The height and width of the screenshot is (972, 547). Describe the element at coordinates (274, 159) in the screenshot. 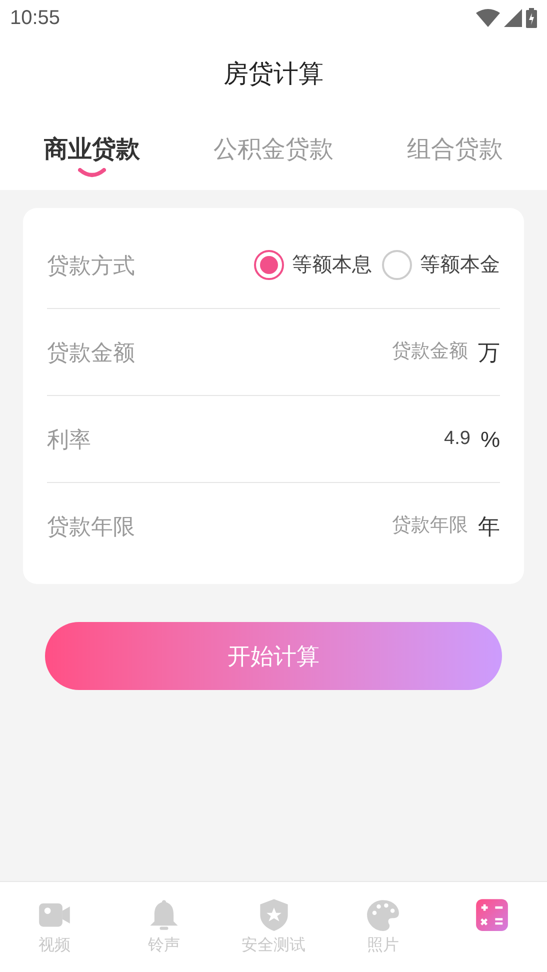

I see `loan-tab: 公积金贷款` at that location.